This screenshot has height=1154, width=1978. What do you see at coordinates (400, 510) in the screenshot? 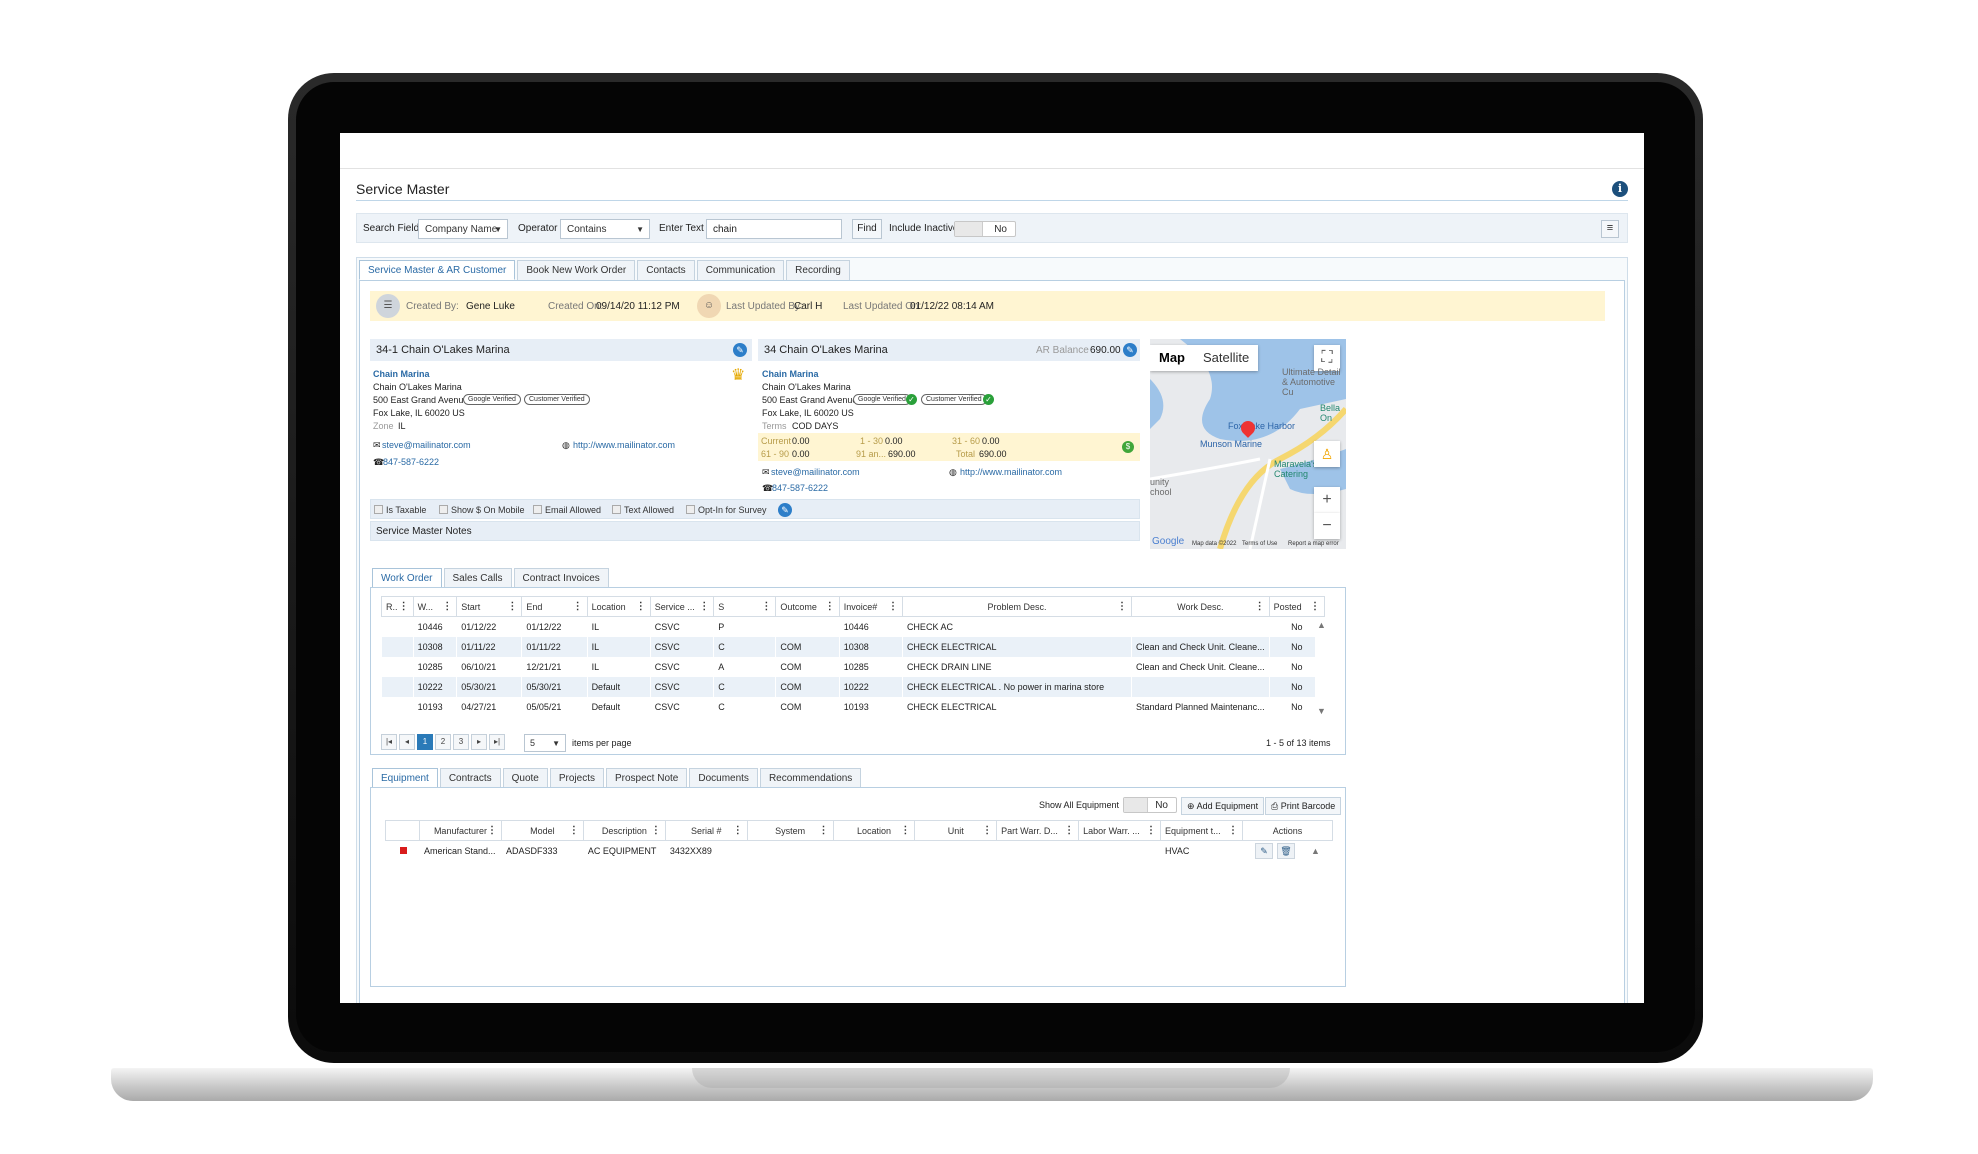
I see `flag-is-taxable: Is Taxable` at bounding box center [400, 510].